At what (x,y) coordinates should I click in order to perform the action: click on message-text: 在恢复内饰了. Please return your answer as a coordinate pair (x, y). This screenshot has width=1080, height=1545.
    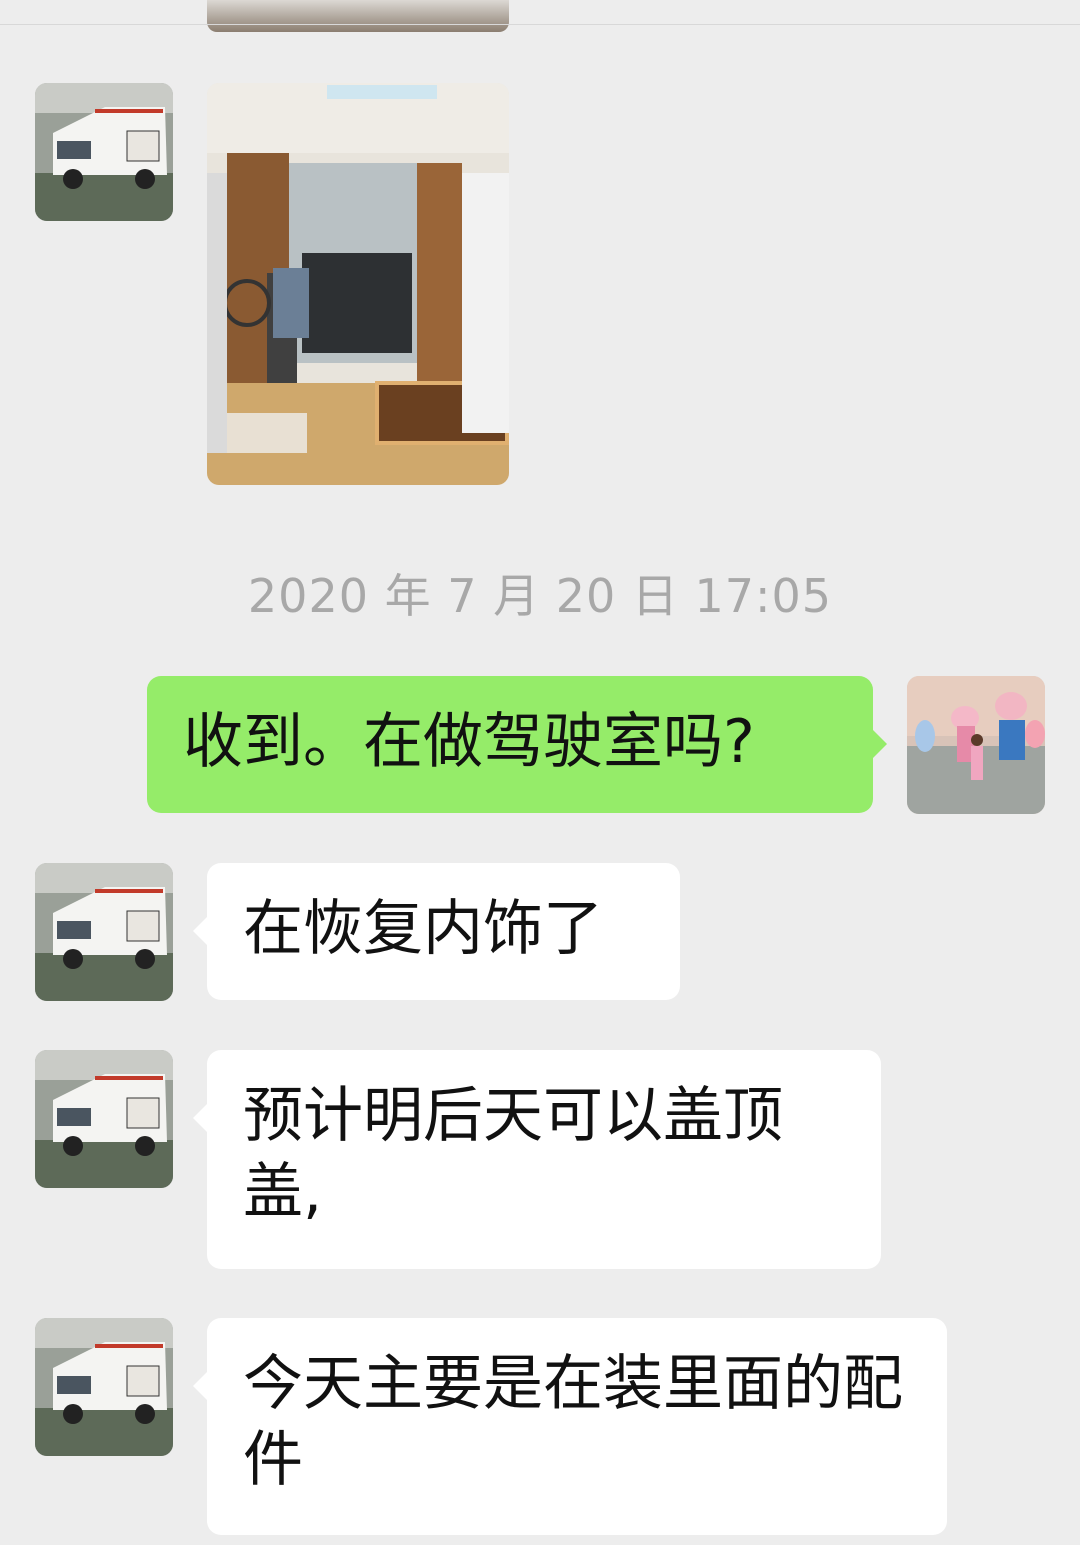
    Looking at the image, I should click on (423, 929).